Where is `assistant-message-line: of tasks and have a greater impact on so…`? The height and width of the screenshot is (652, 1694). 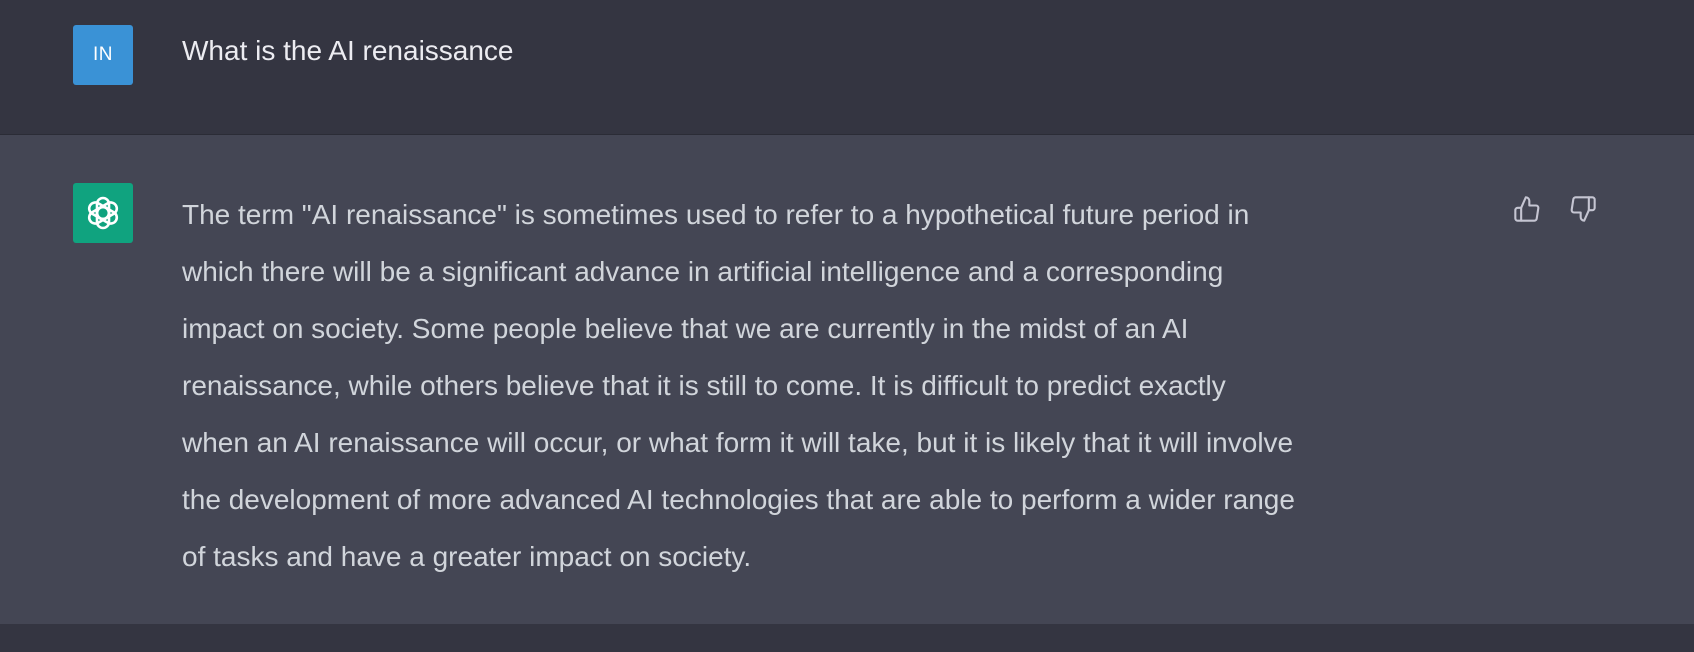
assistant-message-line: of tasks and have a greater impact on so… is located at coordinates (467, 556).